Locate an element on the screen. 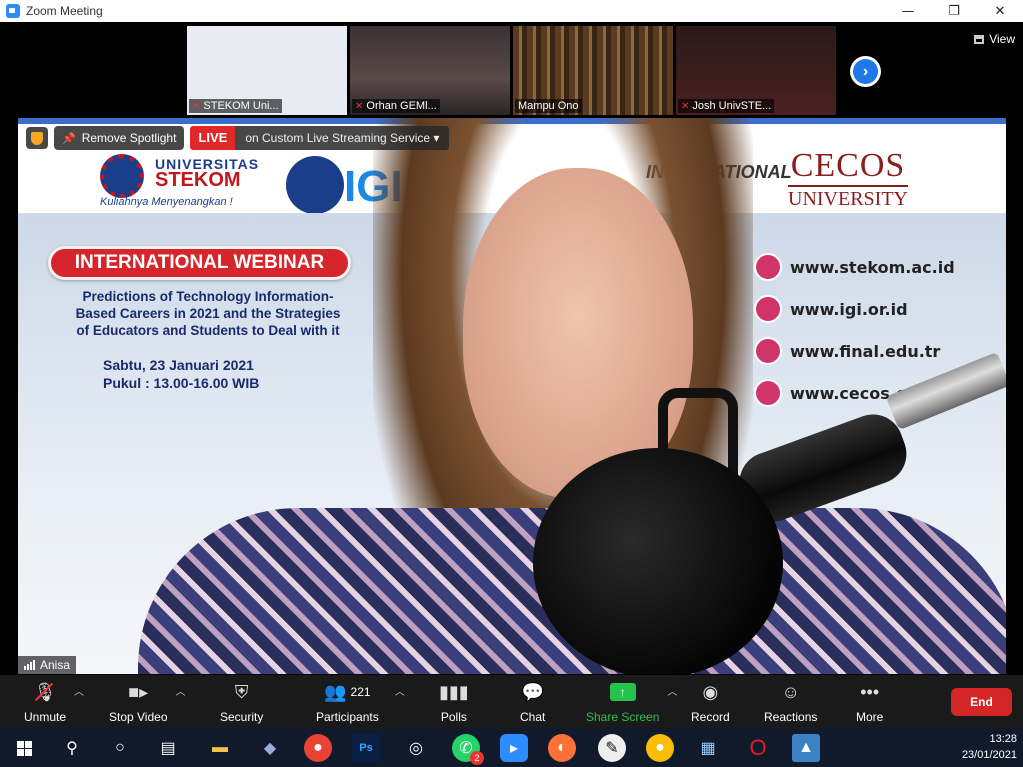 This screenshot has width=1023, height=767. reactions-button: ☺ Reactions is located at coordinates (790, 702).